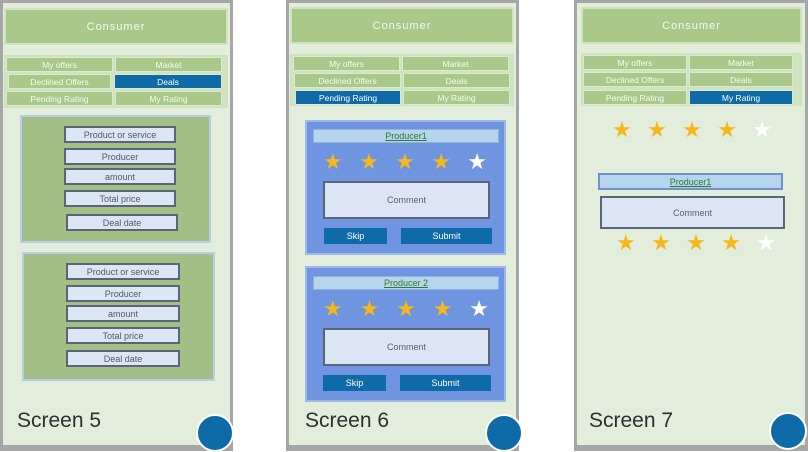  I want to click on overall-star-rating: ★ ★ ★ ★ ★, so click(692, 131).